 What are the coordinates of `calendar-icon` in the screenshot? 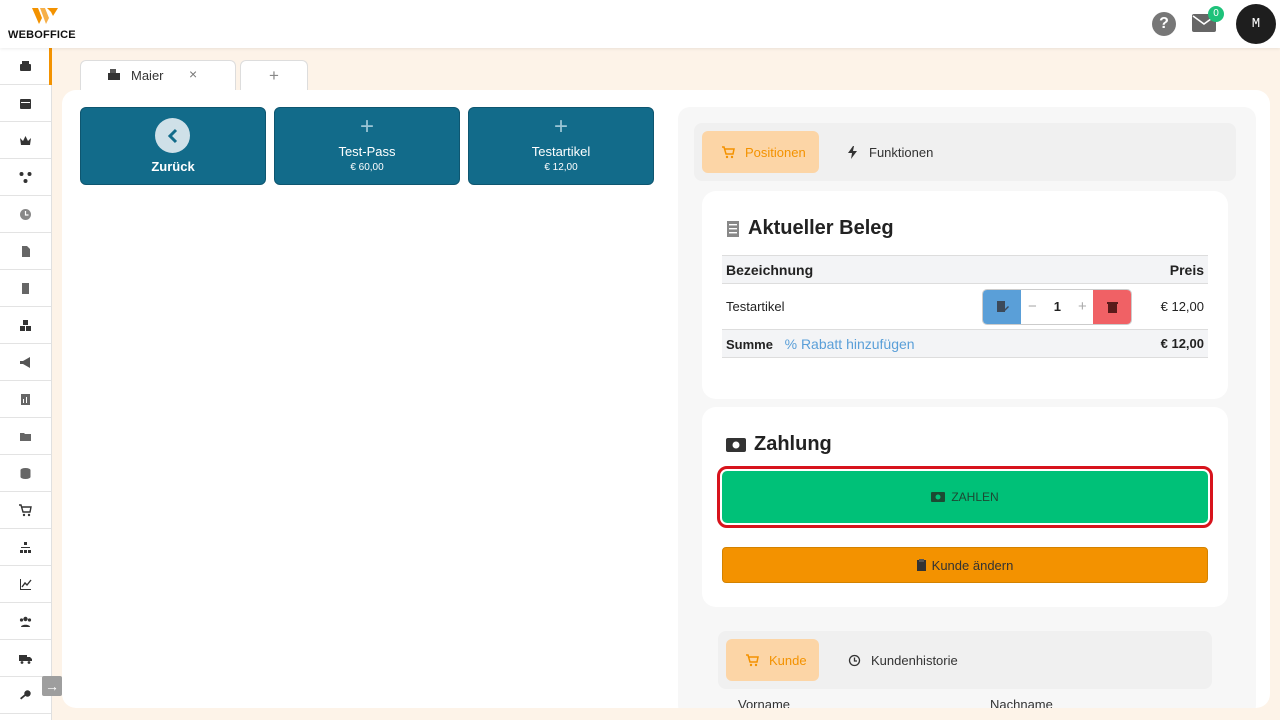 It's located at (25, 103).